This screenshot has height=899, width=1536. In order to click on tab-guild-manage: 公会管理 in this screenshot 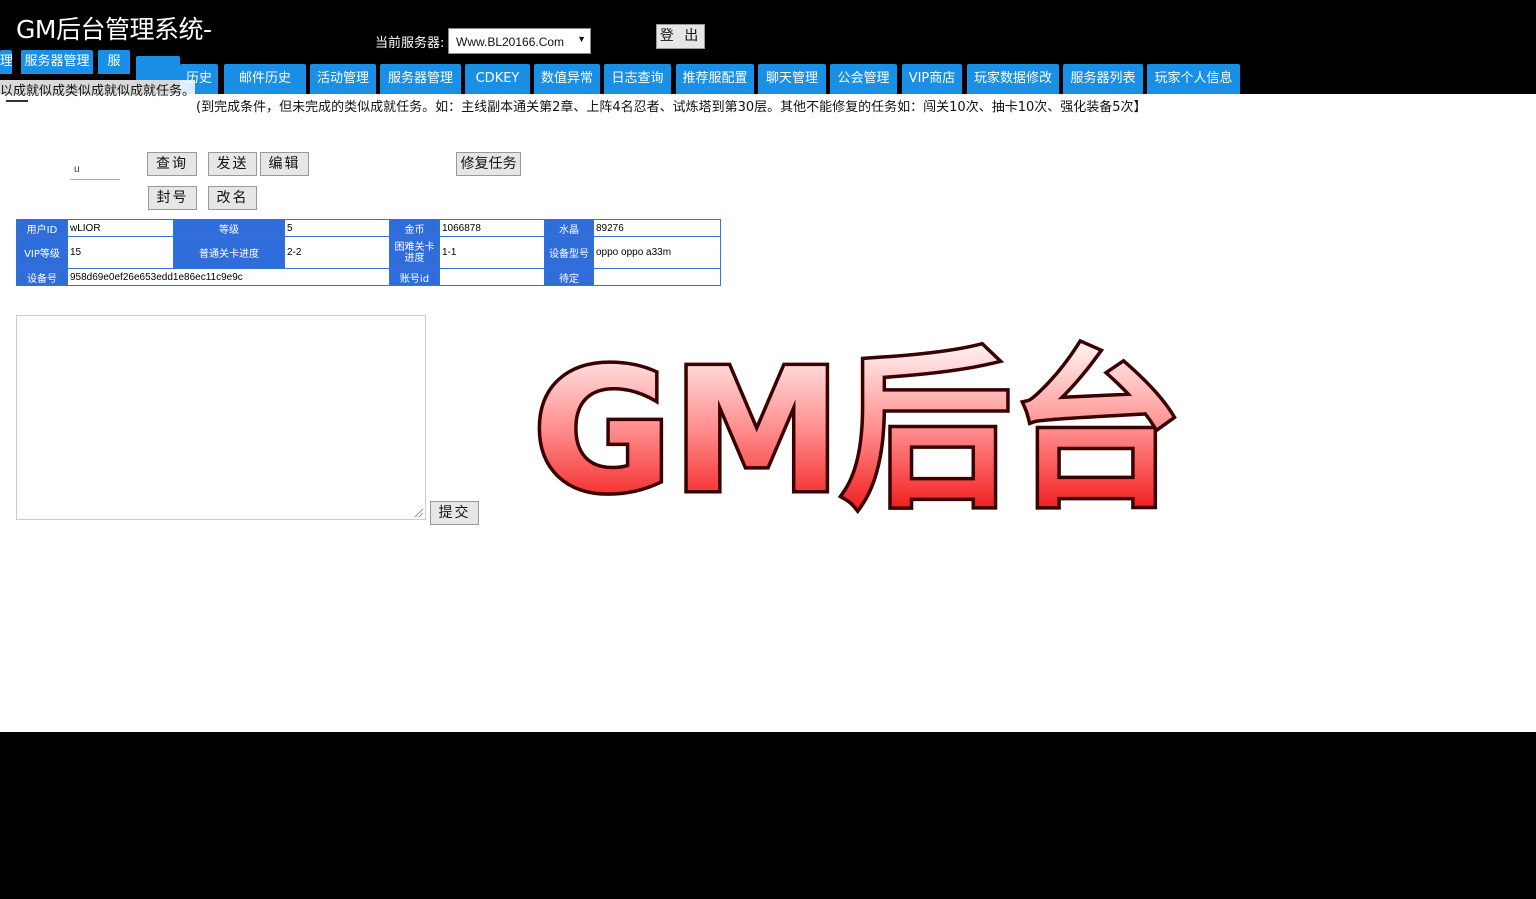, I will do `click(863, 79)`.